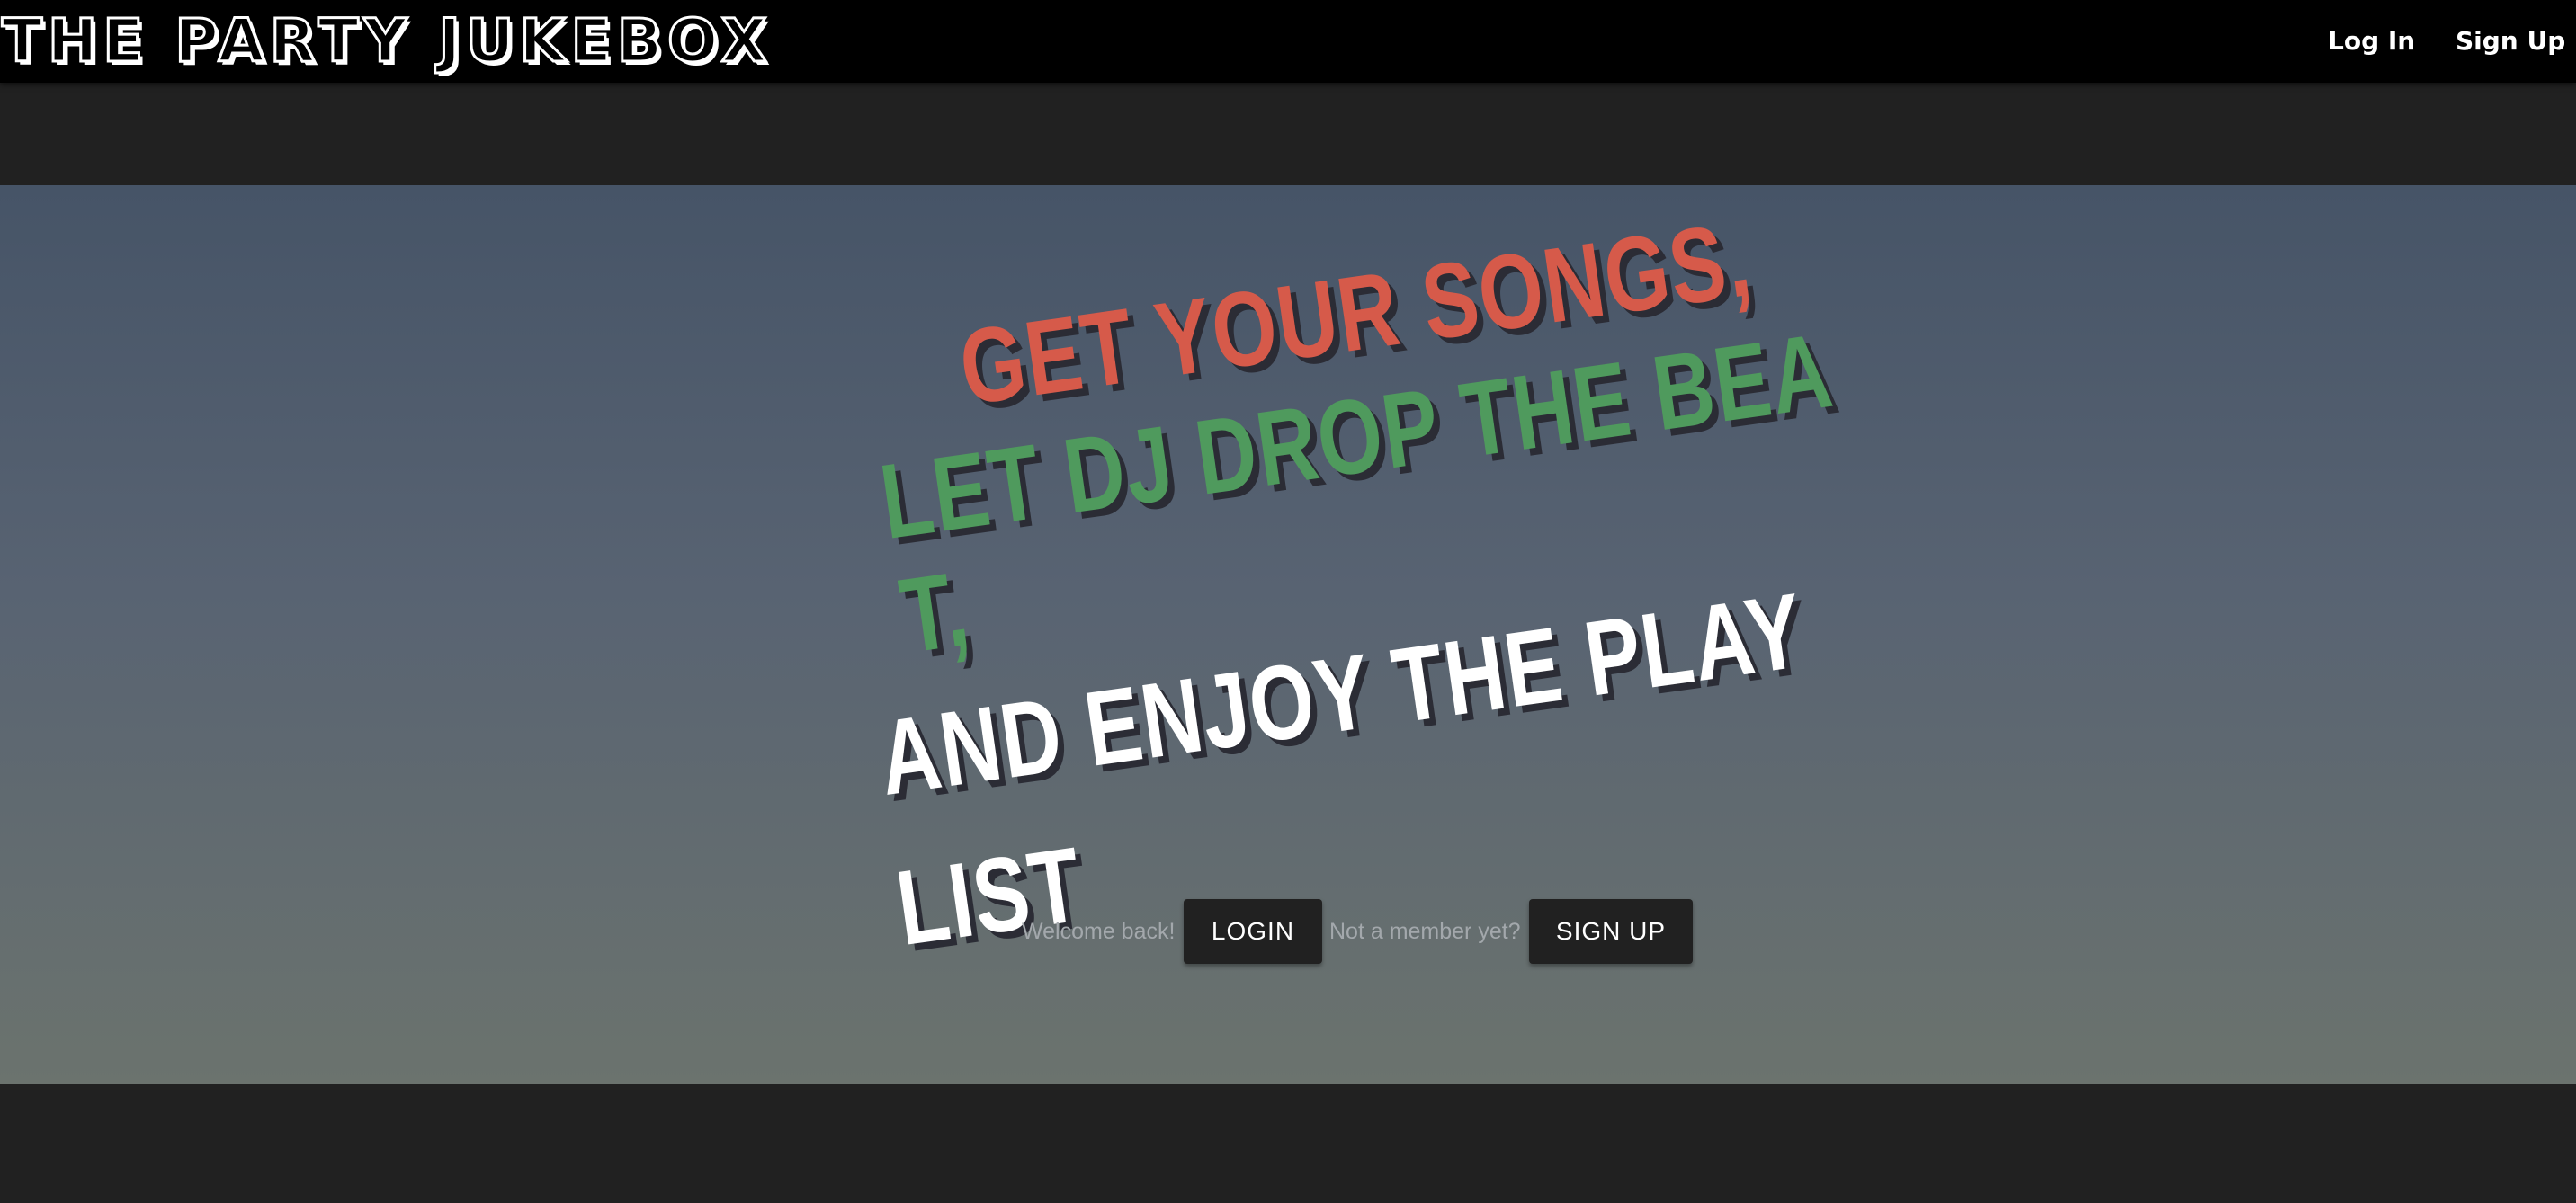 Image resolution: width=2576 pixels, height=1203 pixels. I want to click on top-navbar: THE PARTY JUKEBOX Log In Sign Up, so click(1288, 41).